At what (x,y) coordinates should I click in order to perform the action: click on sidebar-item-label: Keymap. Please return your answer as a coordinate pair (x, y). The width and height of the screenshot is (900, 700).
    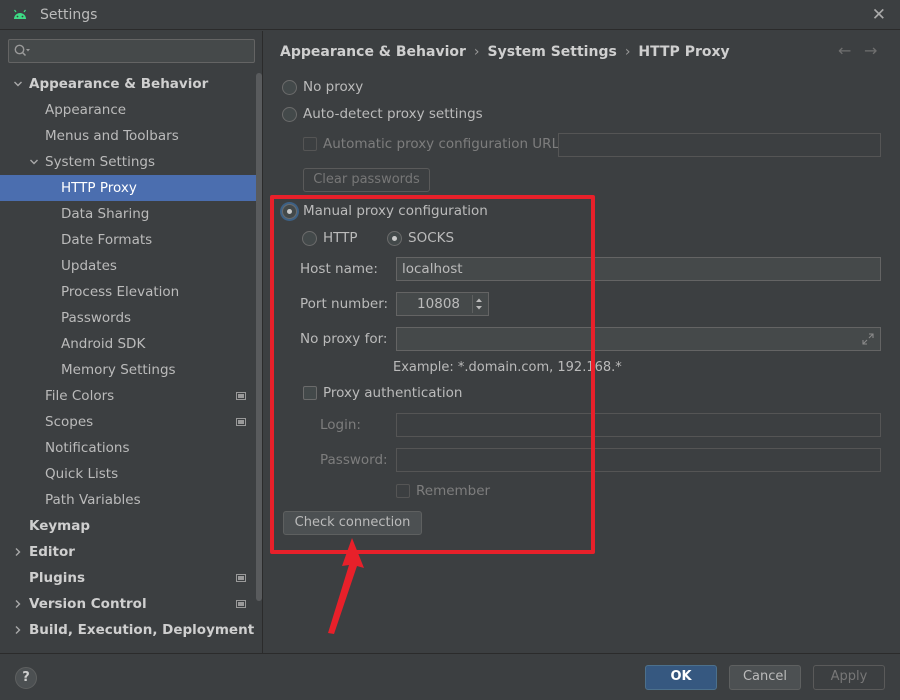
    Looking at the image, I should click on (60, 526).